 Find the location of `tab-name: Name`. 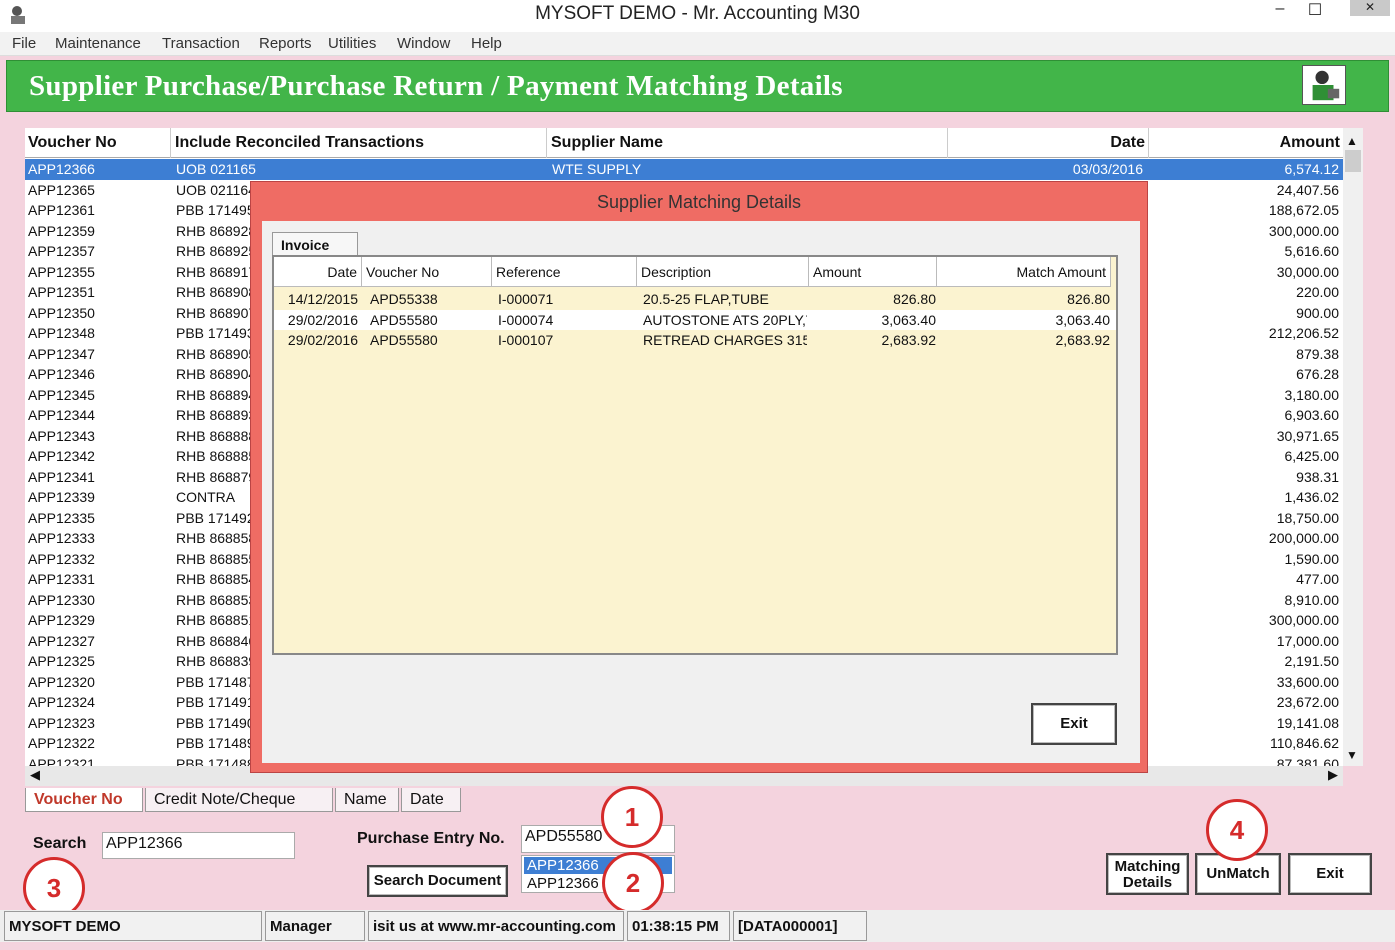

tab-name: Name is located at coordinates (367, 800).